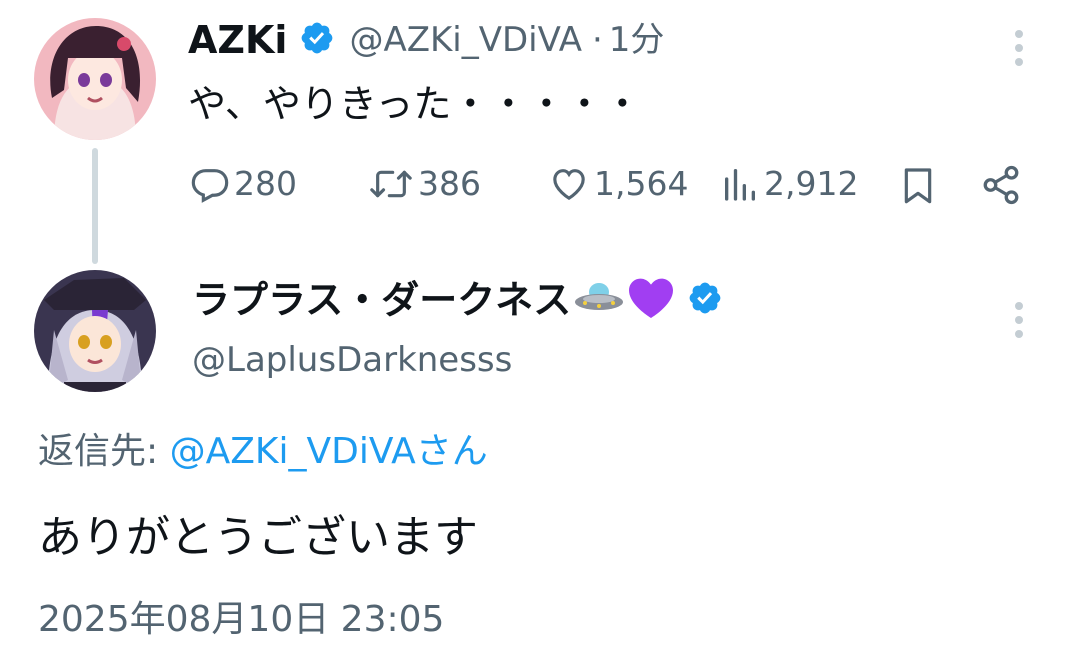 The image size is (1080, 660). I want to click on tweet2-header: ラプラス・ダークネス, so click(457, 300).